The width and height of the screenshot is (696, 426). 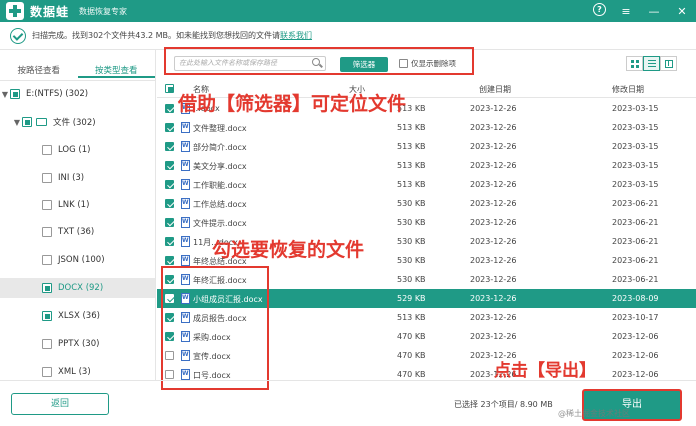 I want to click on tree-item-label: TXT (36), so click(x=76, y=232).